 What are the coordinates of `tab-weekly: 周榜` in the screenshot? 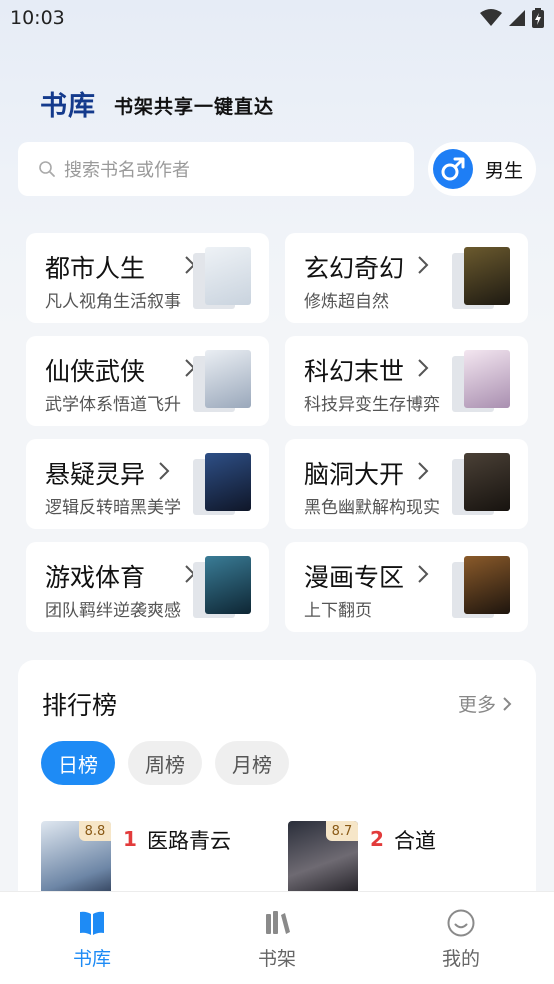 It's located at (165, 763).